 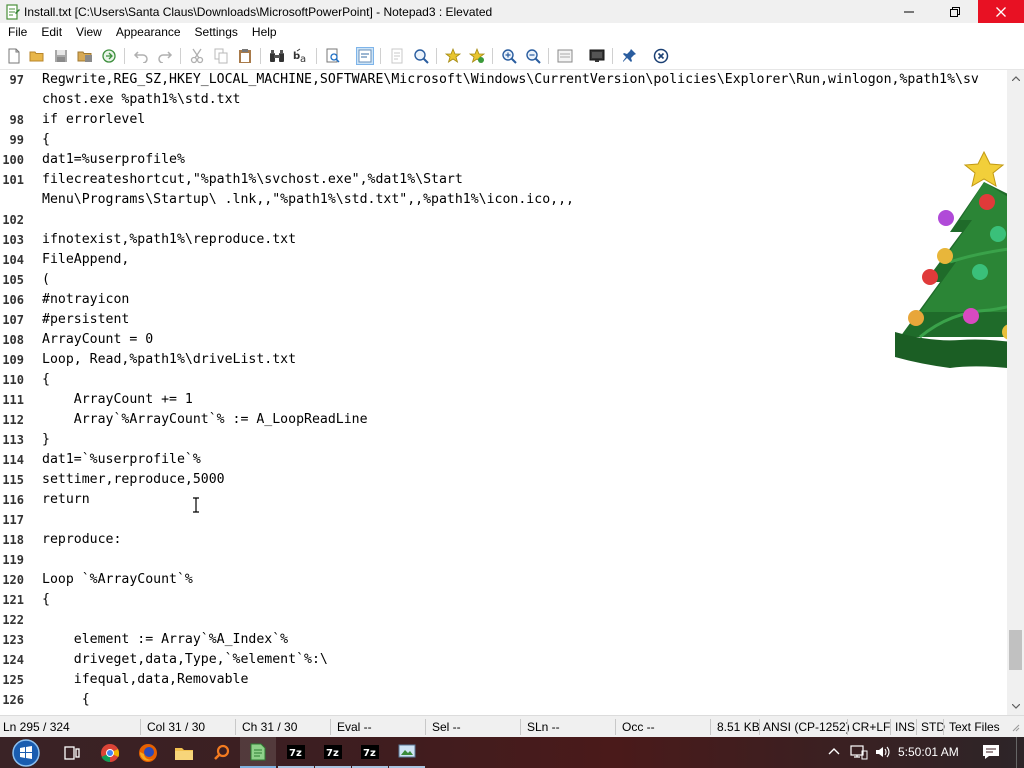 What do you see at coordinates (277, 56) in the screenshot?
I see `find-icon` at bounding box center [277, 56].